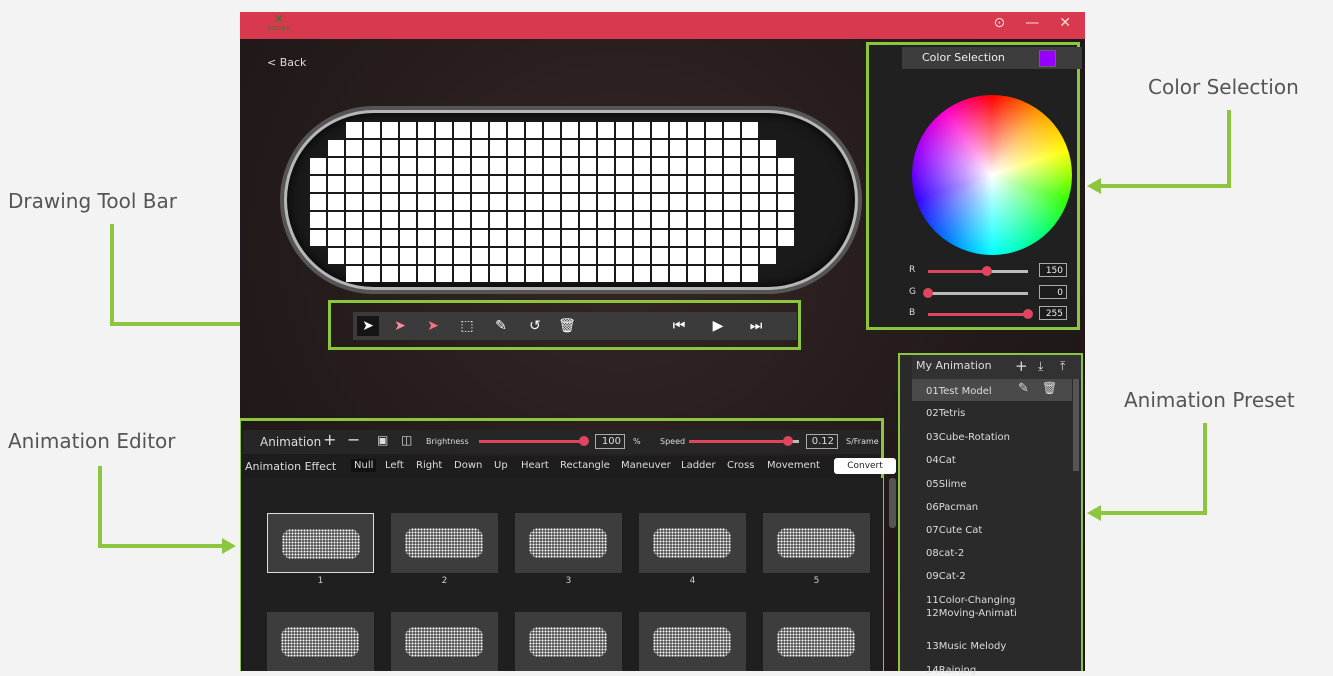 The height and width of the screenshot is (676, 1333). Describe the element at coordinates (1062, 366) in the screenshot. I see `export-icon: ⤒` at that location.